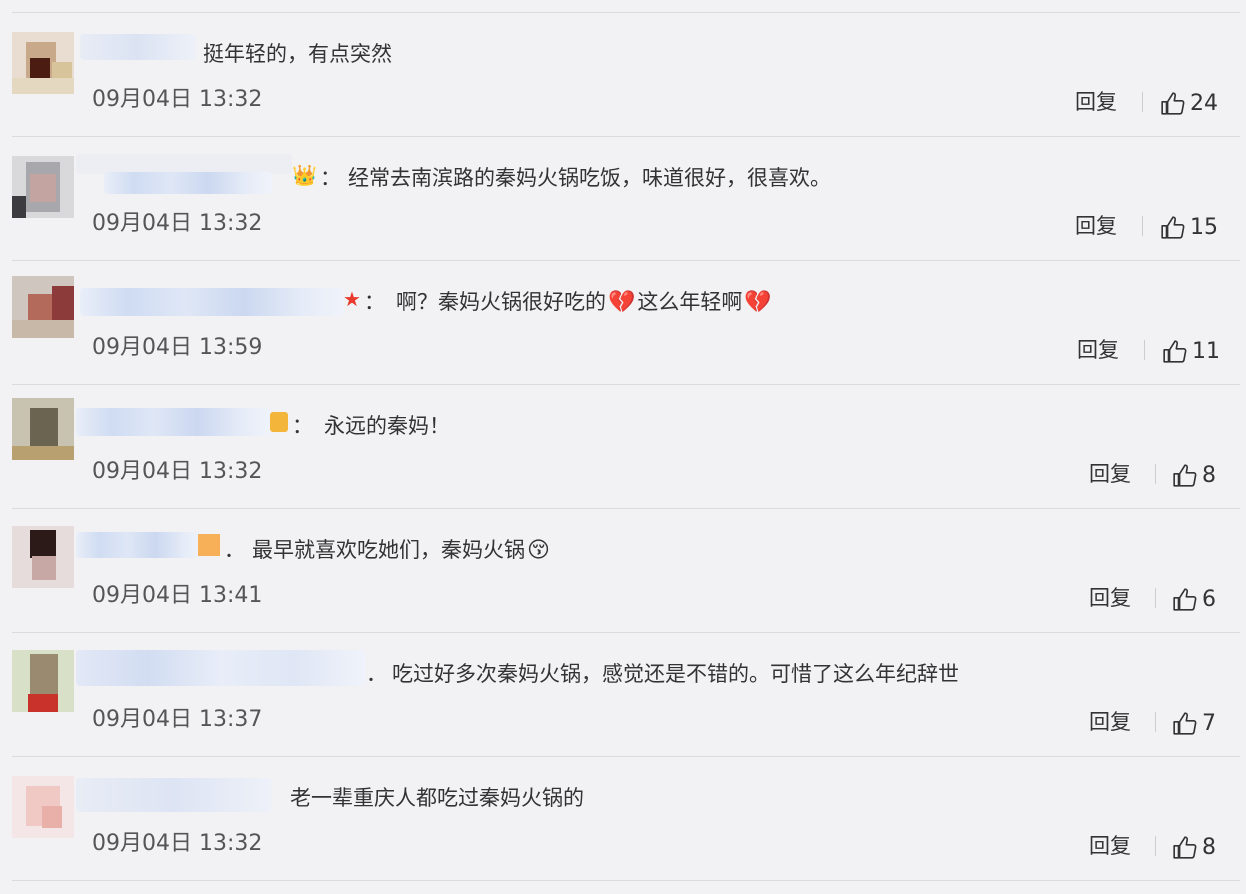 The image size is (1246, 894). Describe the element at coordinates (623, 322) in the screenshot. I see `comment-item: ★ ： 啊？秦妈火锅很好吃的💔这么年轻啊💔 09月04日 13:59 回复 11` at that location.